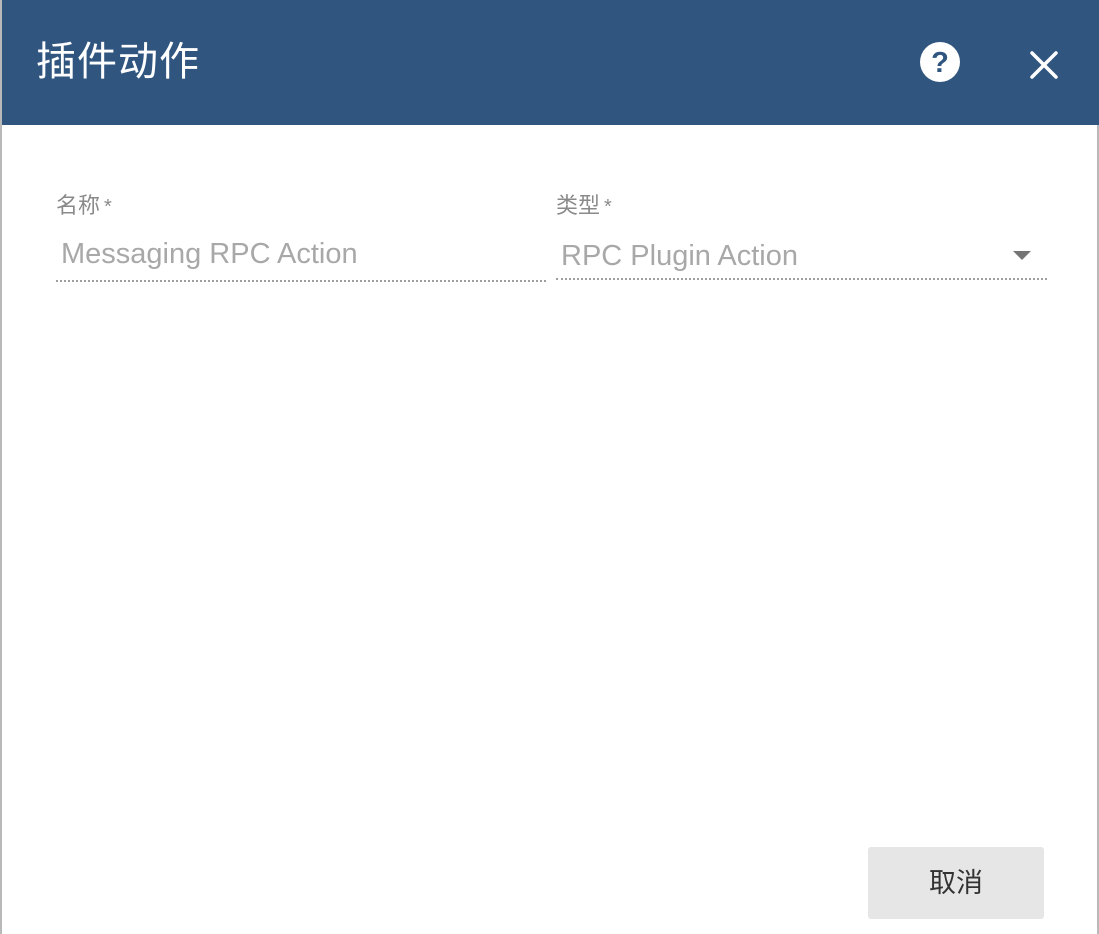 This screenshot has height=934, width=1099. What do you see at coordinates (801, 239) in the screenshot?
I see `type-select: 类型 * RPC Plugin Action` at bounding box center [801, 239].